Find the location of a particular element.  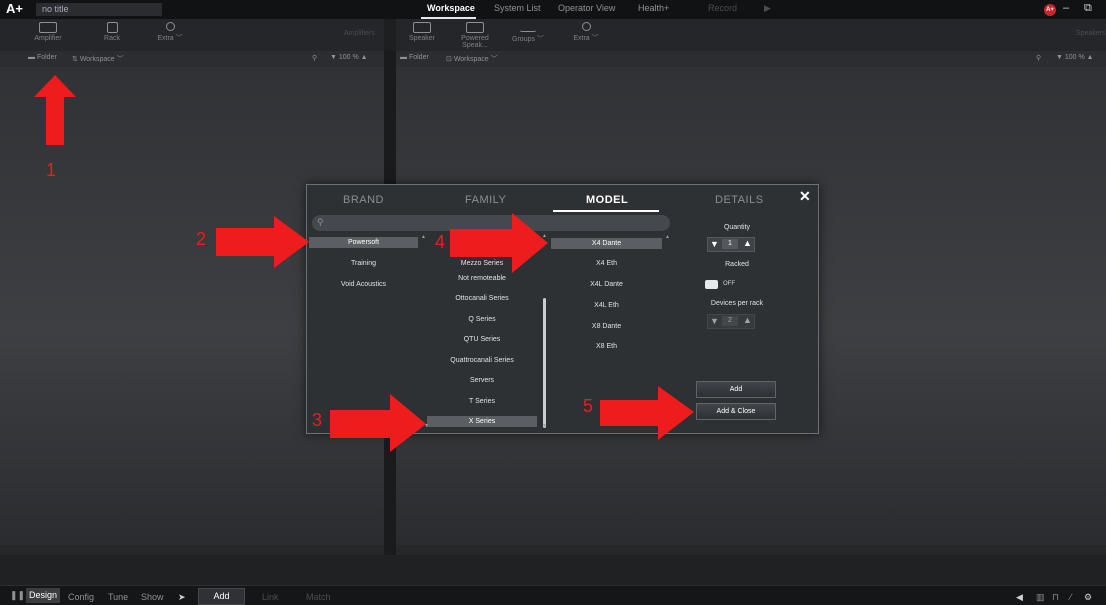

action-link: Link is located at coordinates (270, 597).